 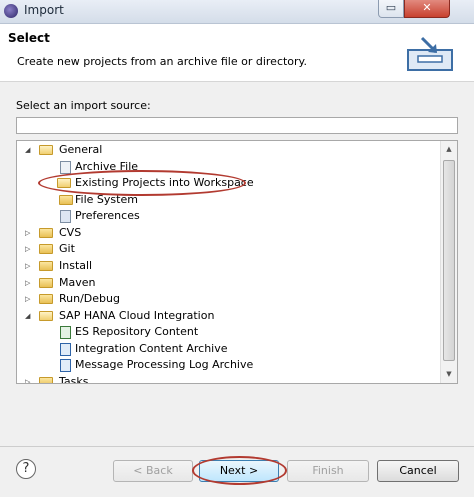 What do you see at coordinates (227, 200) in the screenshot?
I see `tree-item-file-system: File System` at bounding box center [227, 200].